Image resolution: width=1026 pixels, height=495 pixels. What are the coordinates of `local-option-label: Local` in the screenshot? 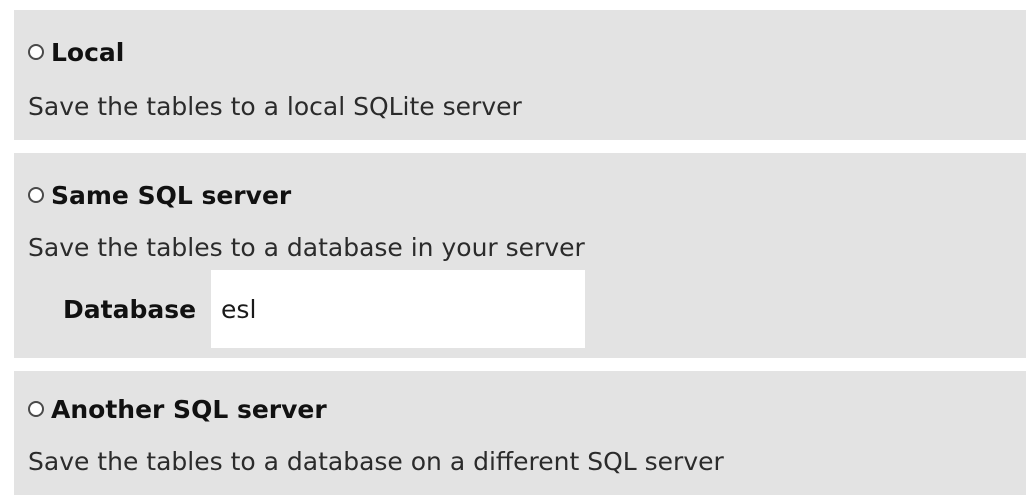 It's located at (87, 52).